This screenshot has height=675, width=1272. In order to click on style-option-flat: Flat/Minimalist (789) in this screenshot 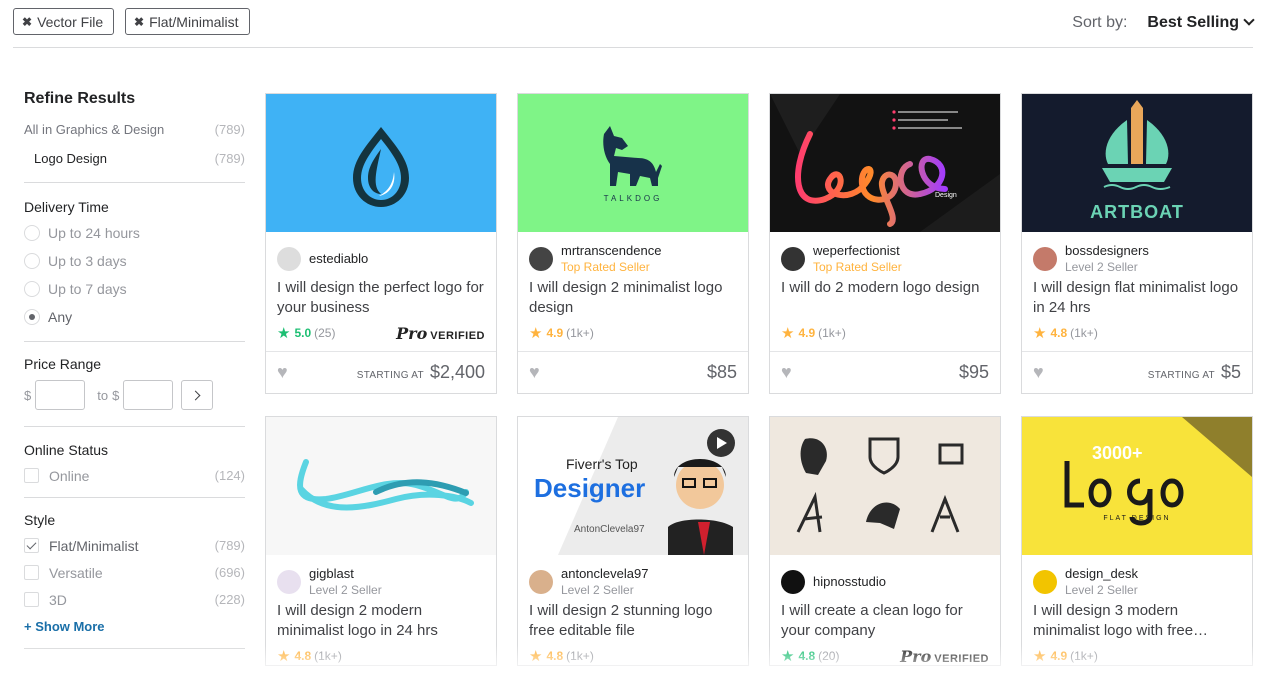, I will do `click(134, 545)`.